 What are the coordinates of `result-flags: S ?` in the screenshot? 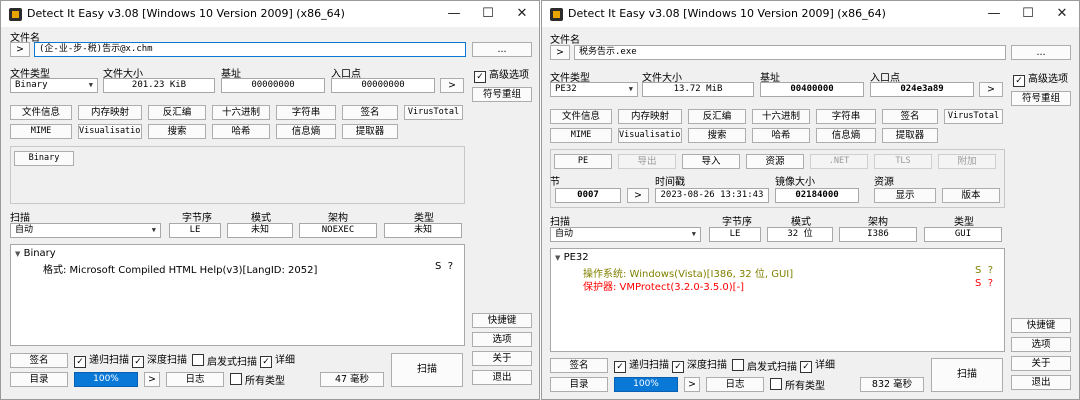 It's located at (444, 266).